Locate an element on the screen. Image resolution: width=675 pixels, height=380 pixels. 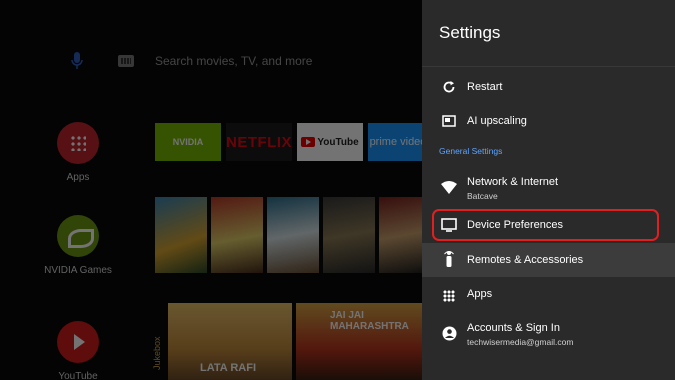
restart-icon is located at coordinates (449, 87).